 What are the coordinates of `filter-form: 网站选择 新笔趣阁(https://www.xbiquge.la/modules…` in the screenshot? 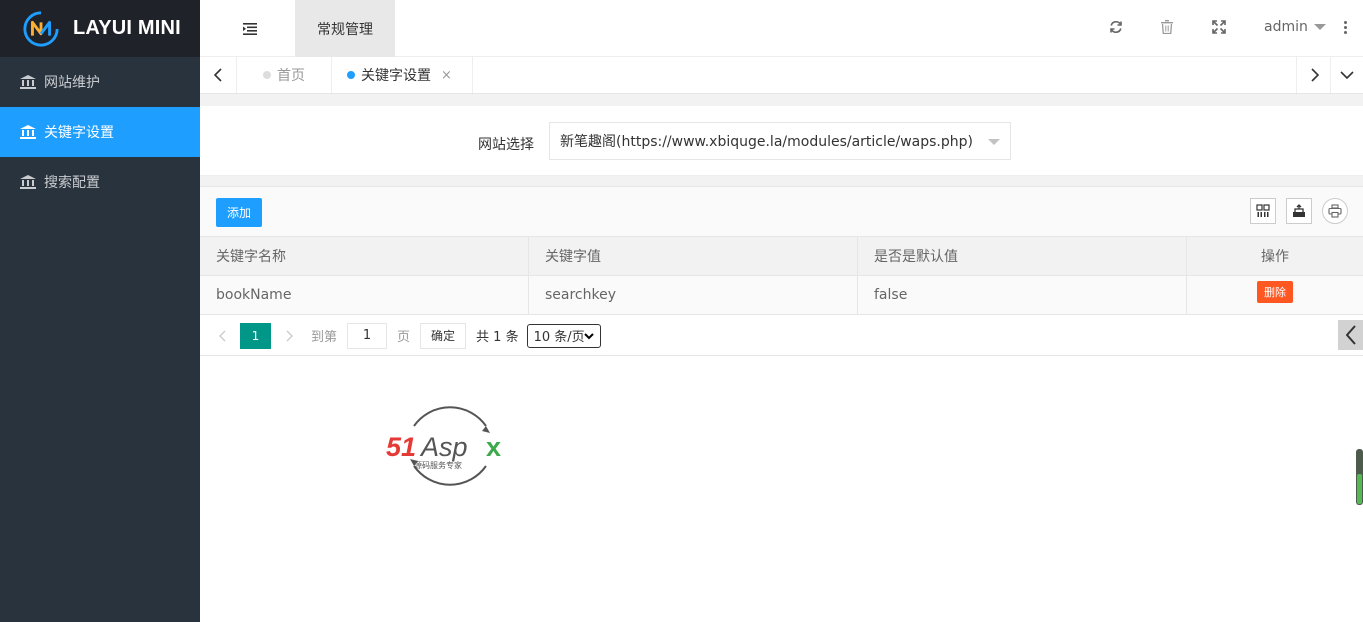 It's located at (781, 141).